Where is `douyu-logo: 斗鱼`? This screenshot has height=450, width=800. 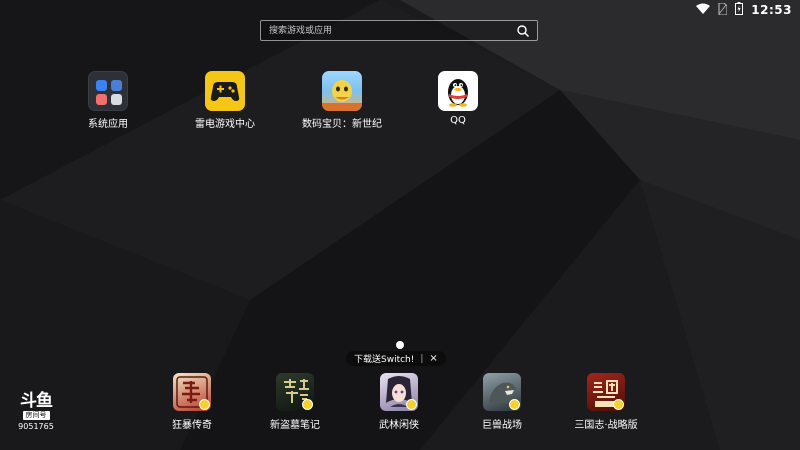
douyu-logo: 斗鱼 is located at coordinates (36, 401).